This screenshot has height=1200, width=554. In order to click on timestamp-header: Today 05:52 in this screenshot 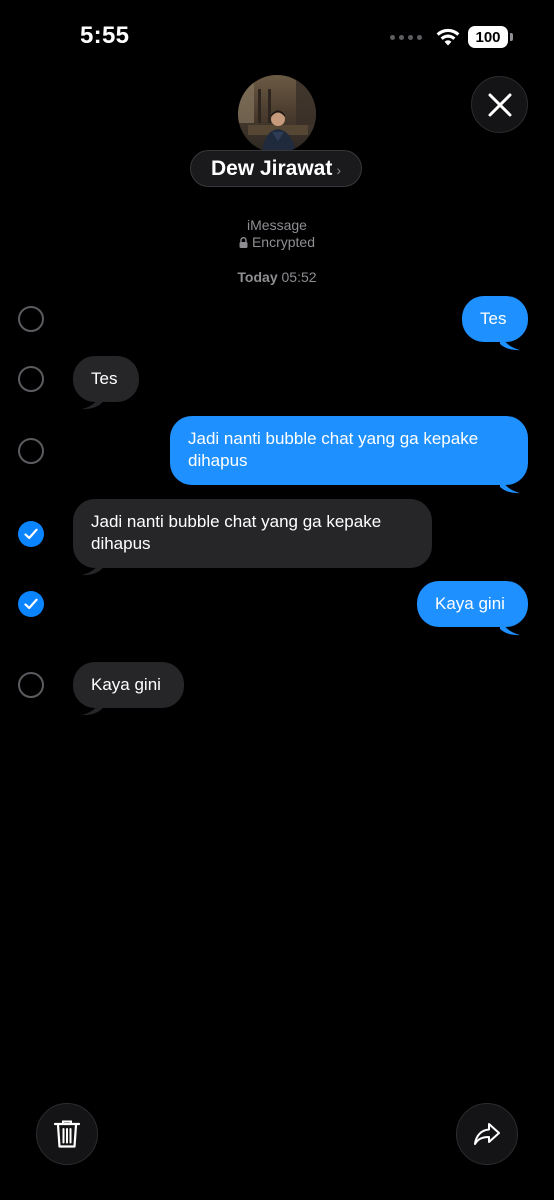, I will do `click(277, 277)`.